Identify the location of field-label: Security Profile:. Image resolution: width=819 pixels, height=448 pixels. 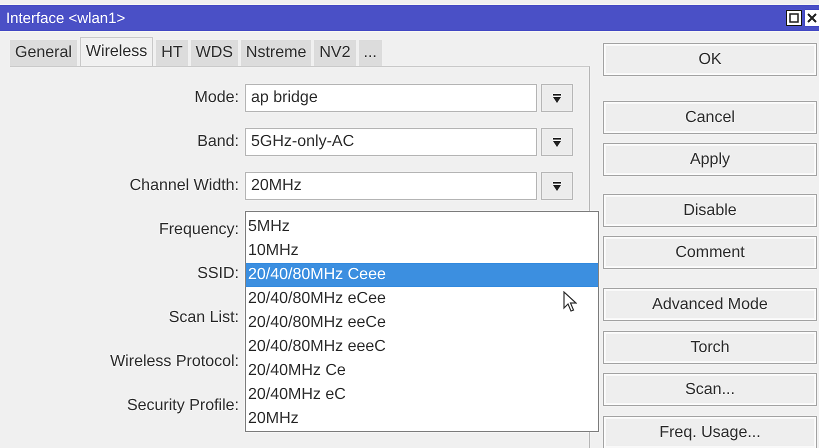
(183, 406).